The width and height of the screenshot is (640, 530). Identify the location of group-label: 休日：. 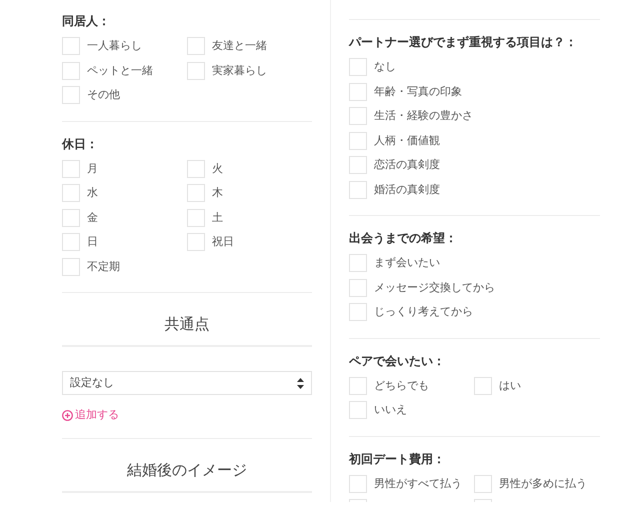
(80, 144).